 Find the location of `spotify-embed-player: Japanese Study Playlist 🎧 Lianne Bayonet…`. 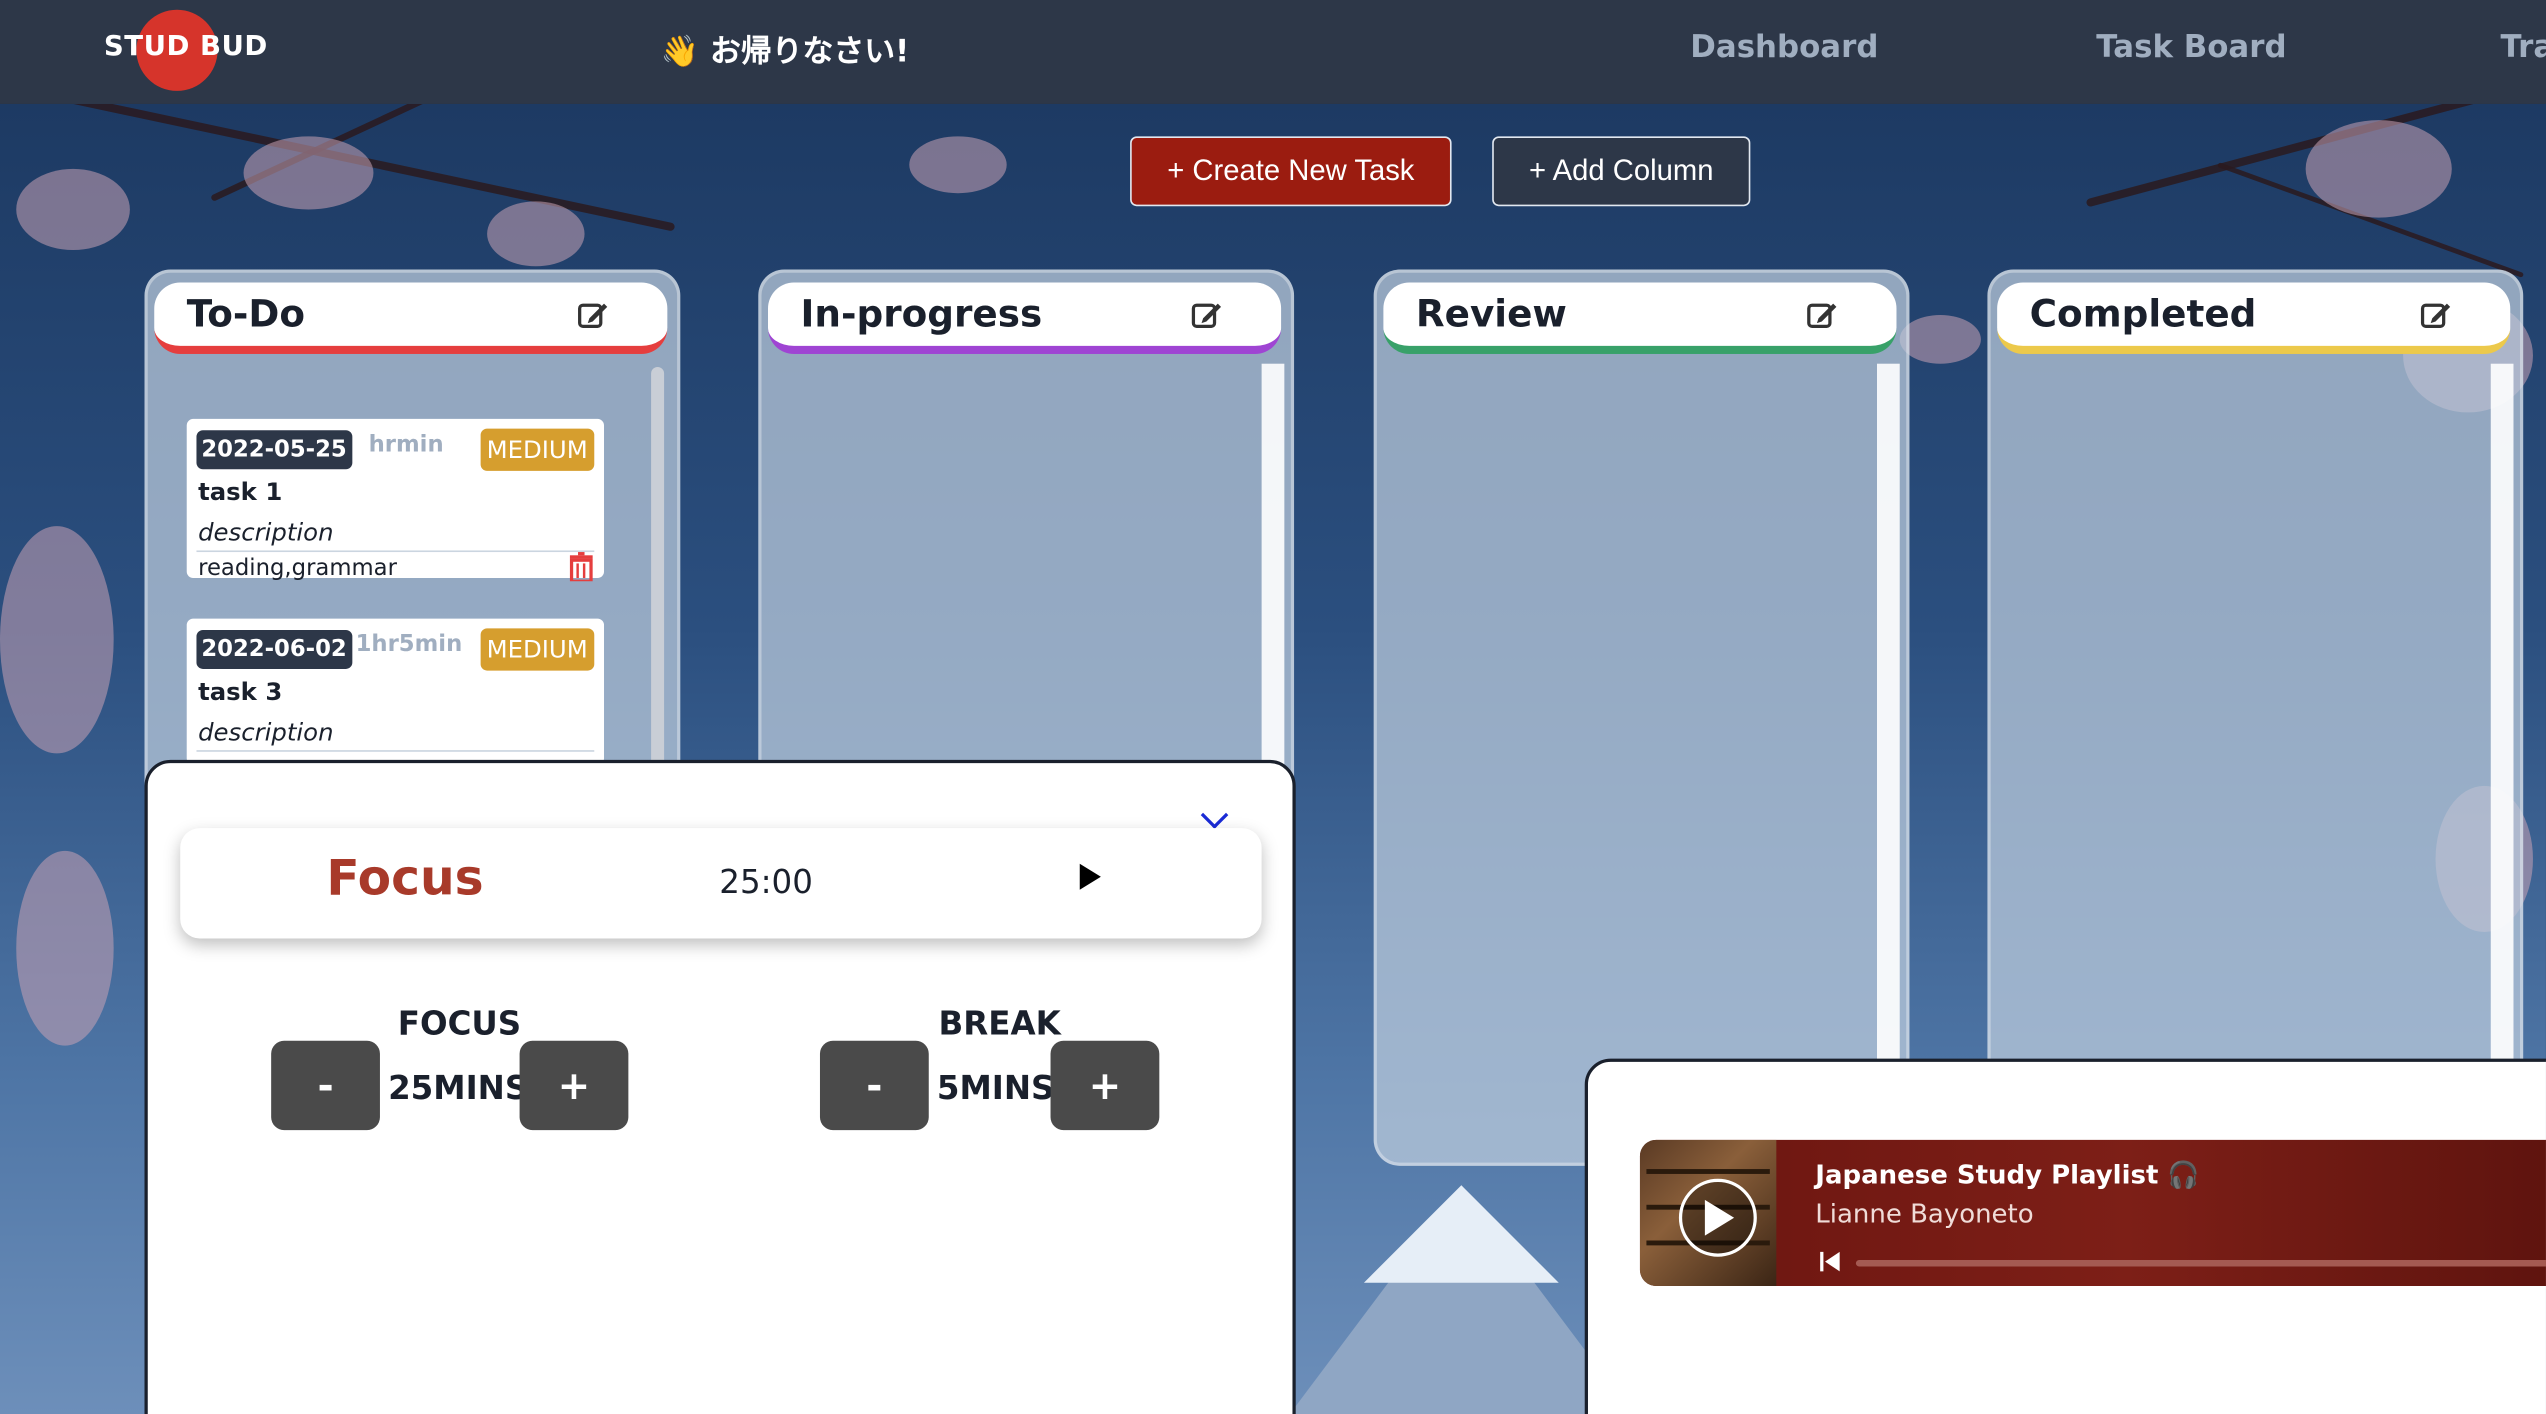

spotify-embed-player: Japanese Study Playlist 🎧 Lianne Bayonet… is located at coordinates (2092, 1212).